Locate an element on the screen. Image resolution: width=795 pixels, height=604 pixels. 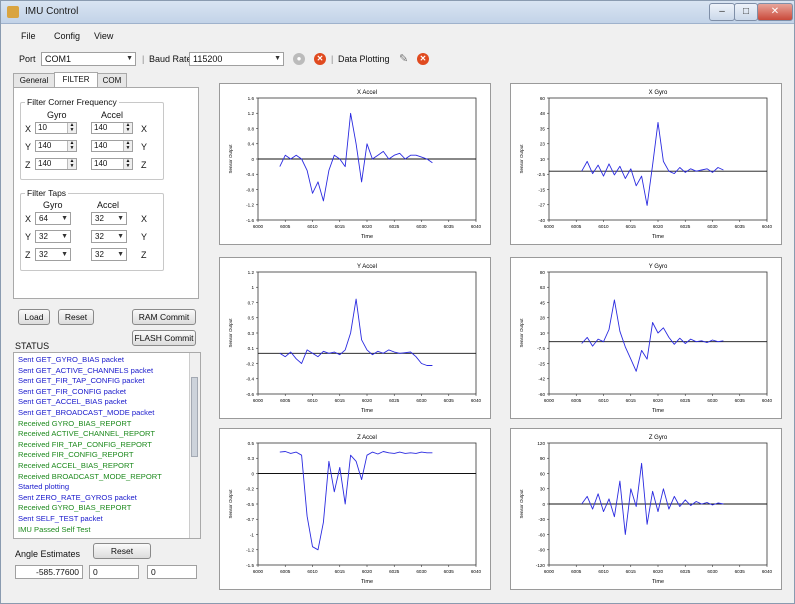
baud-rate-value: 115200 is located at coordinates (208, 59).